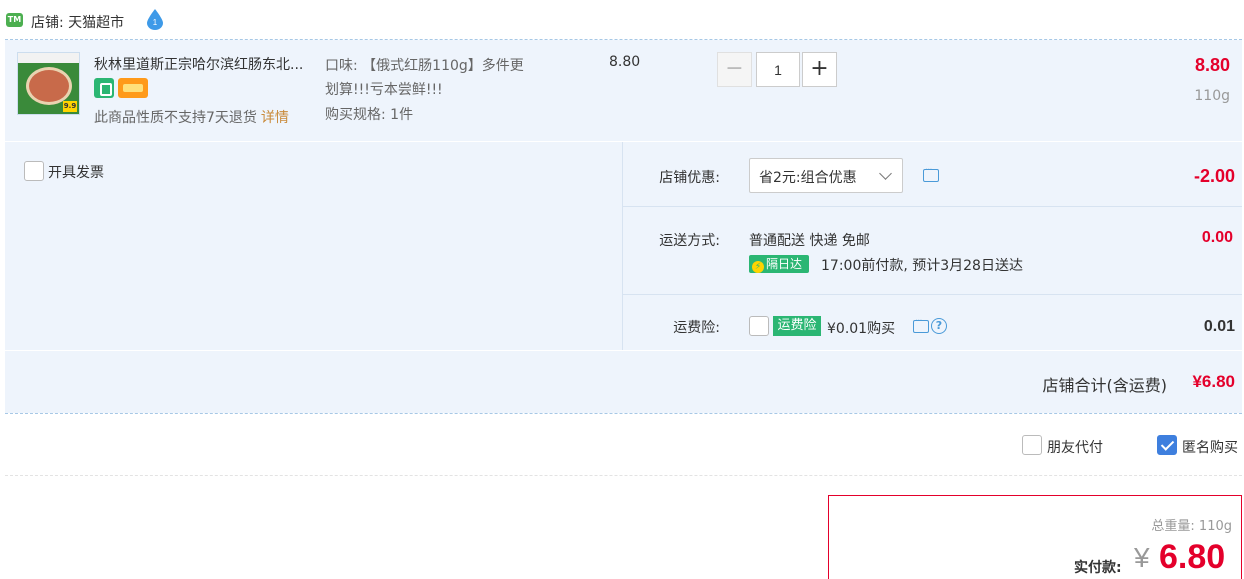 The image size is (1244, 579). What do you see at coordinates (734, 69) in the screenshot?
I see `qty-decrease-button: −` at bounding box center [734, 69].